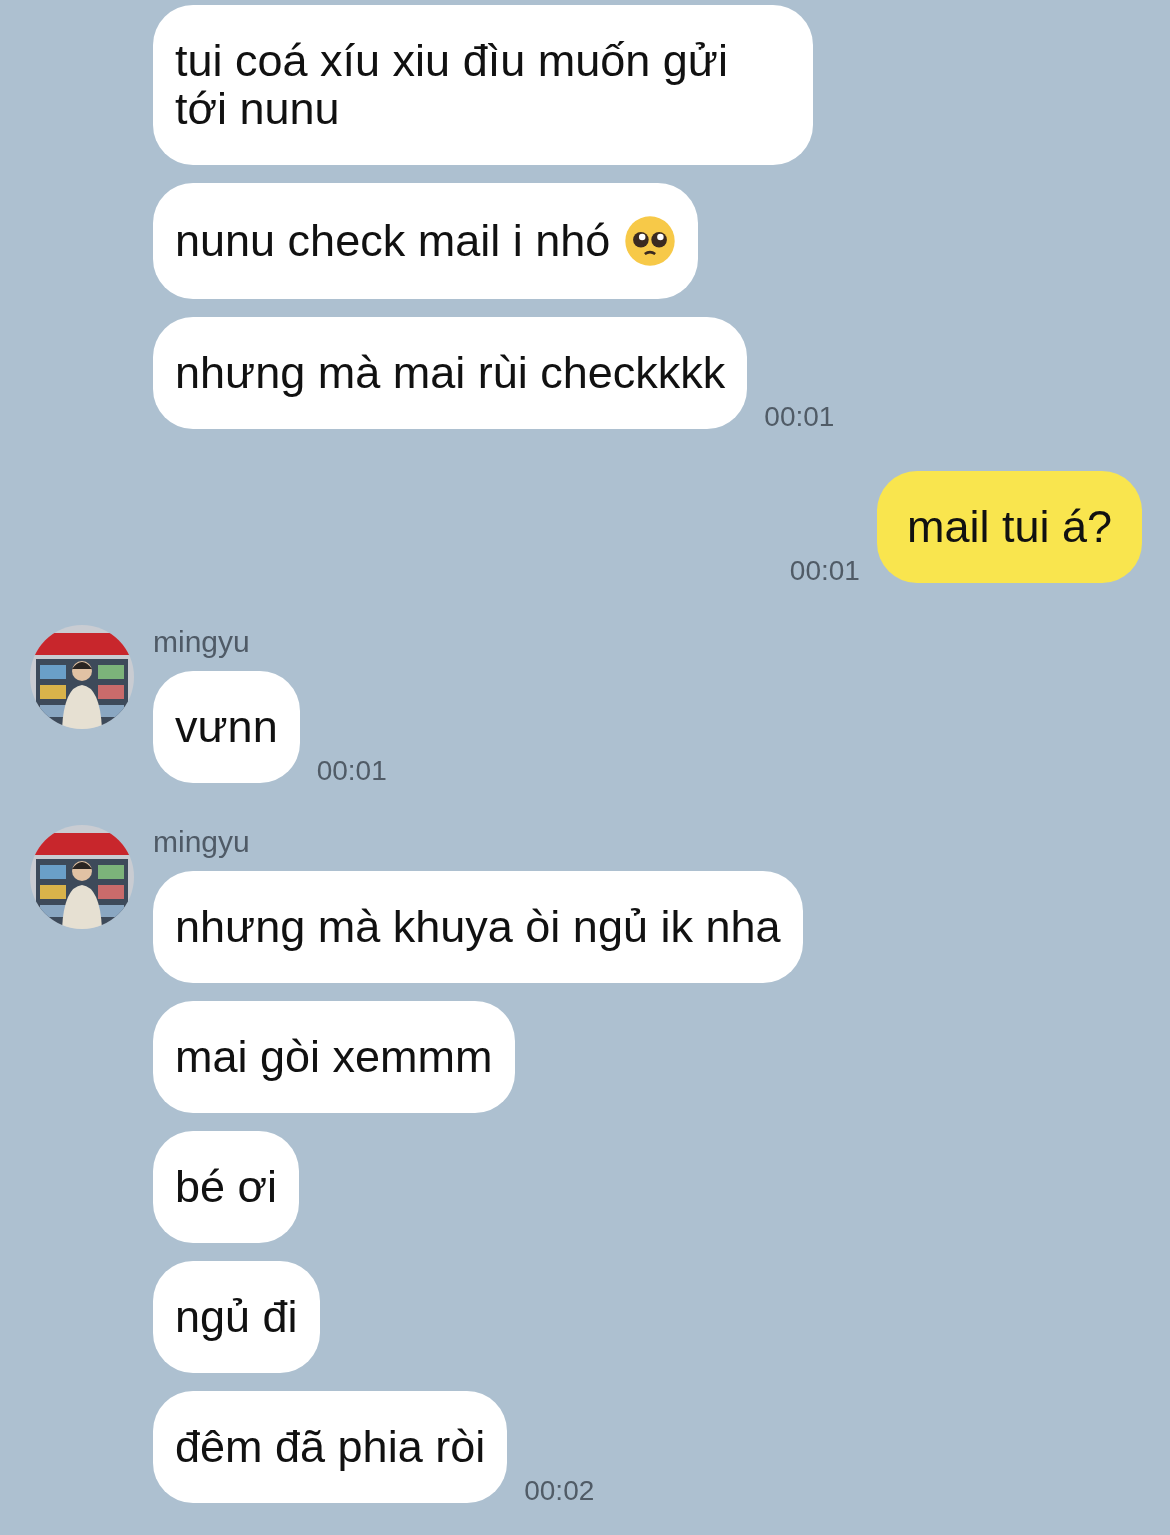 The height and width of the screenshot is (1535, 1170). Describe the element at coordinates (226, 1187) in the screenshot. I see `message-bubble: bé ơi` at that location.